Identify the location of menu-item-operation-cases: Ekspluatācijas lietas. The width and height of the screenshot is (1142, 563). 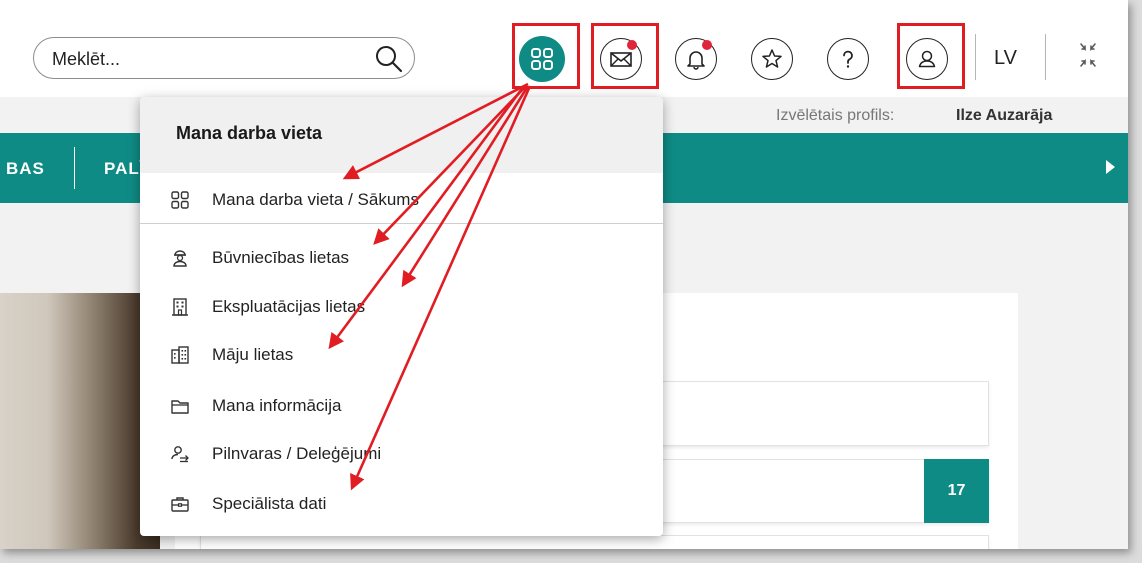
(401, 306).